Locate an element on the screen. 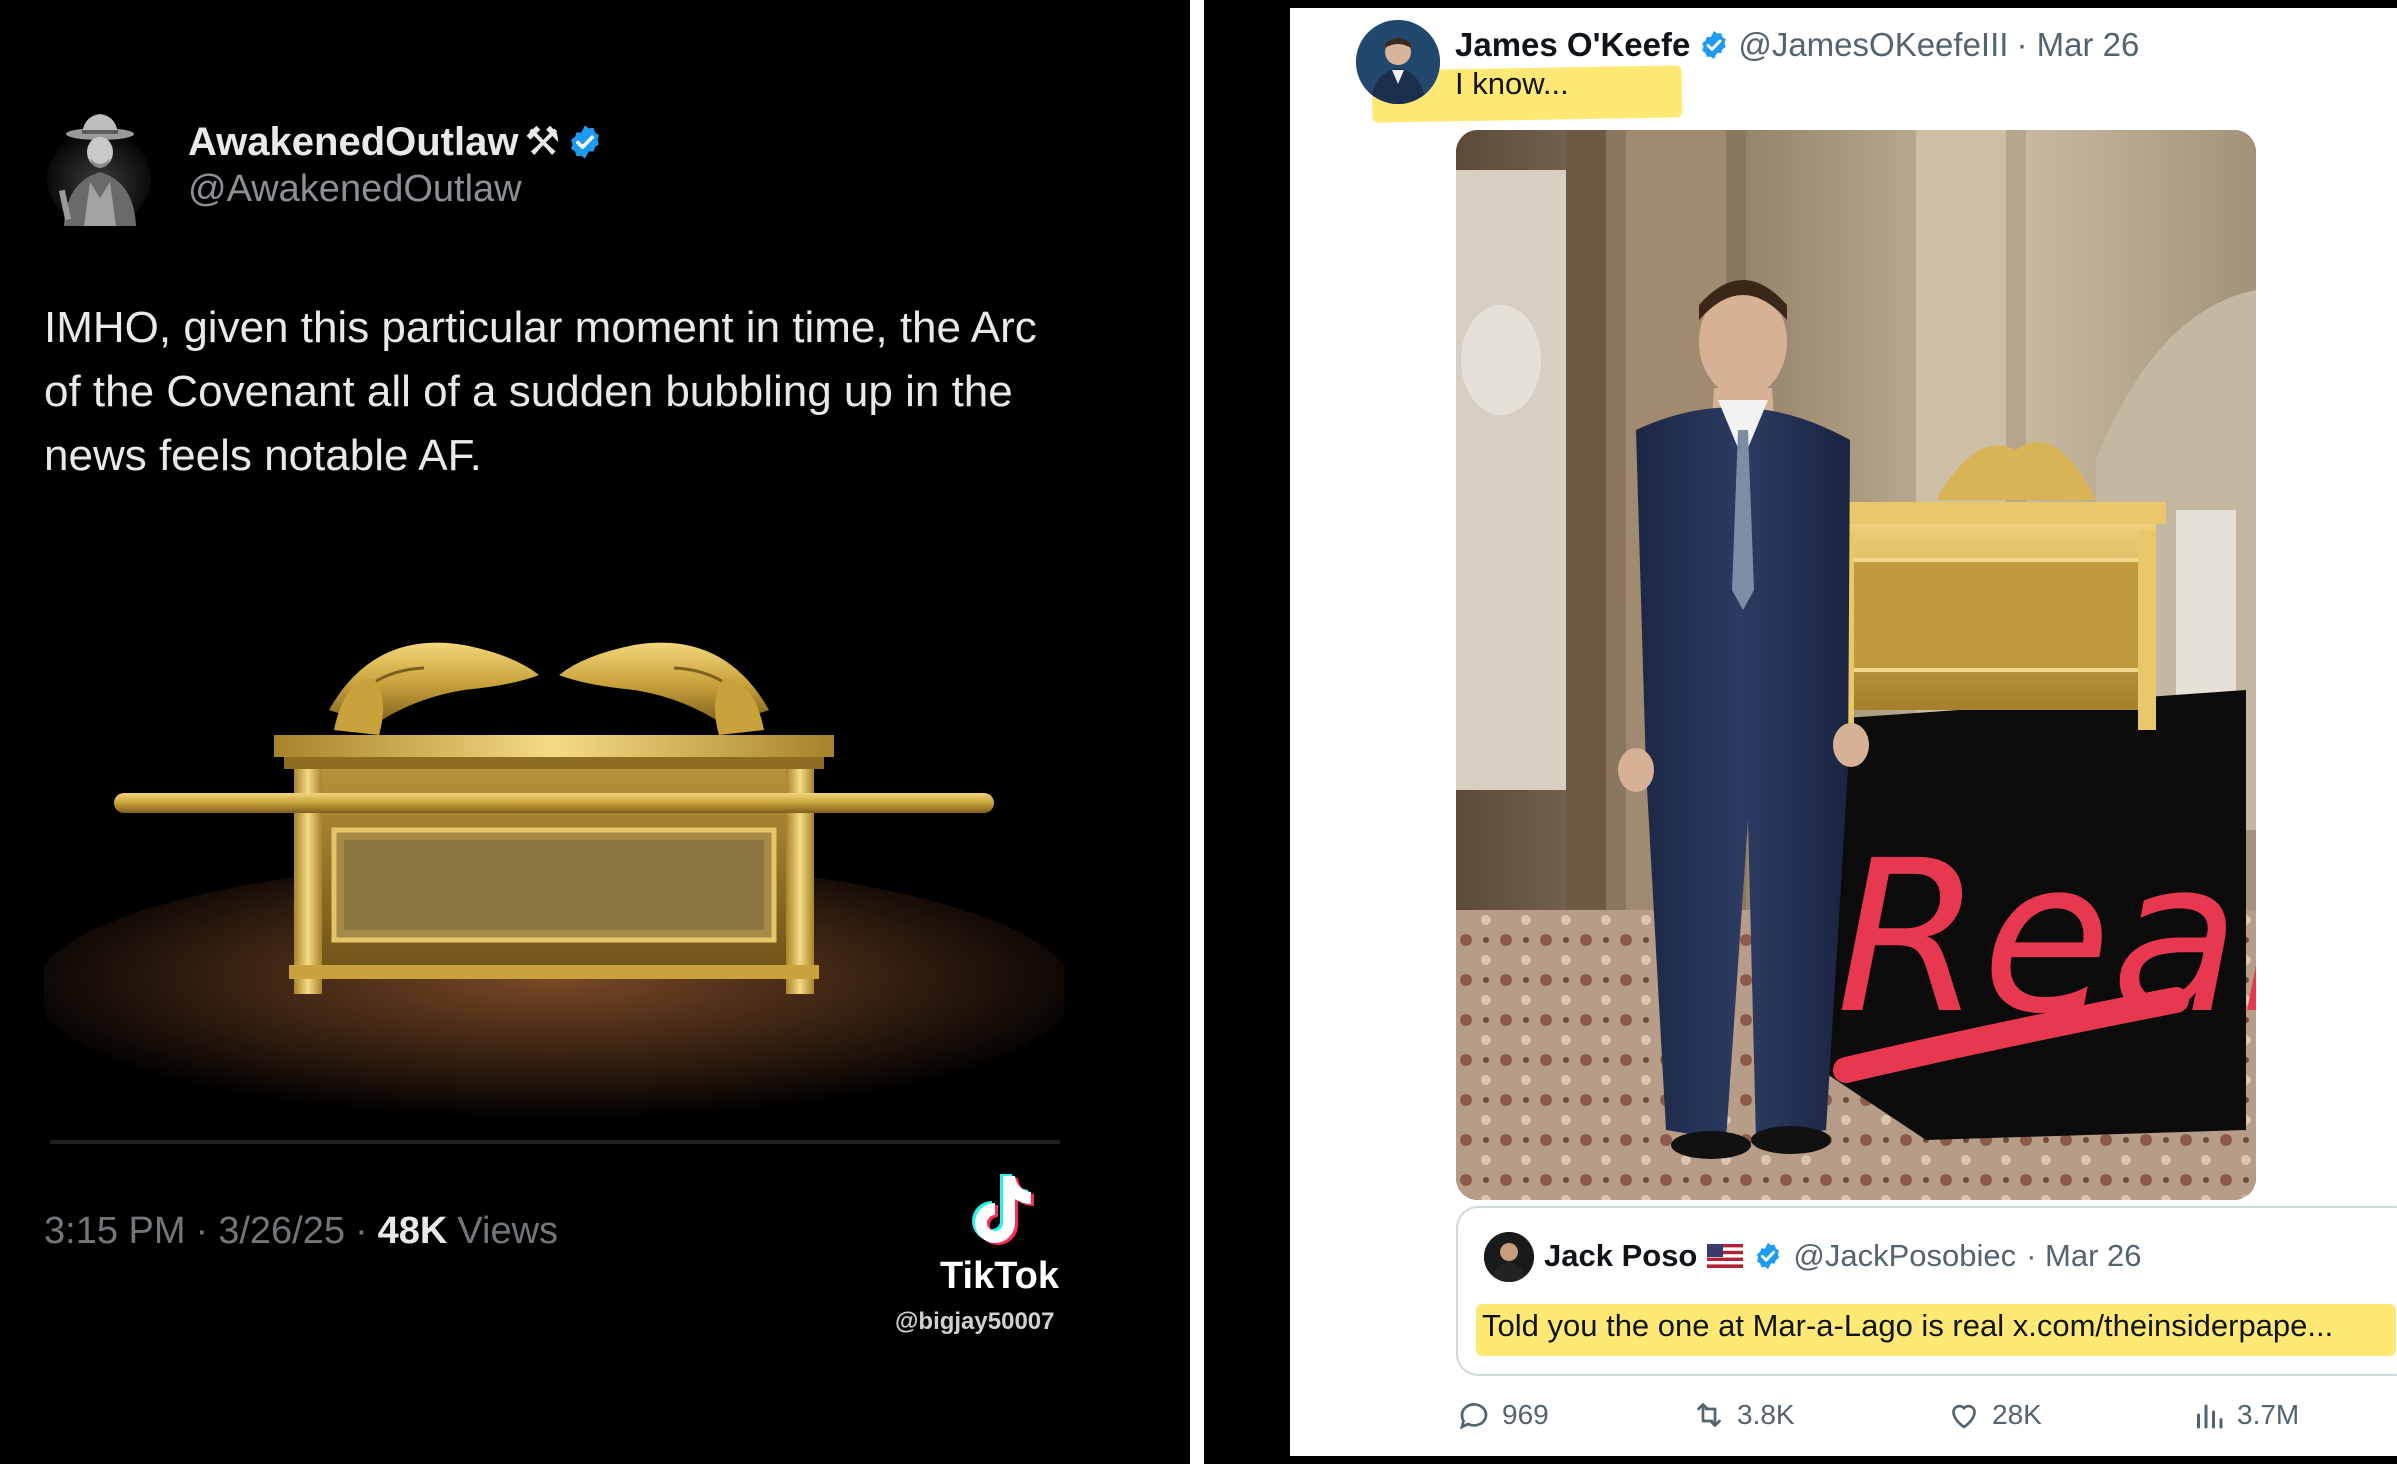 This screenshot has height=1464, width=2397. outlaw-avatar is located at coordinates (99, 168).